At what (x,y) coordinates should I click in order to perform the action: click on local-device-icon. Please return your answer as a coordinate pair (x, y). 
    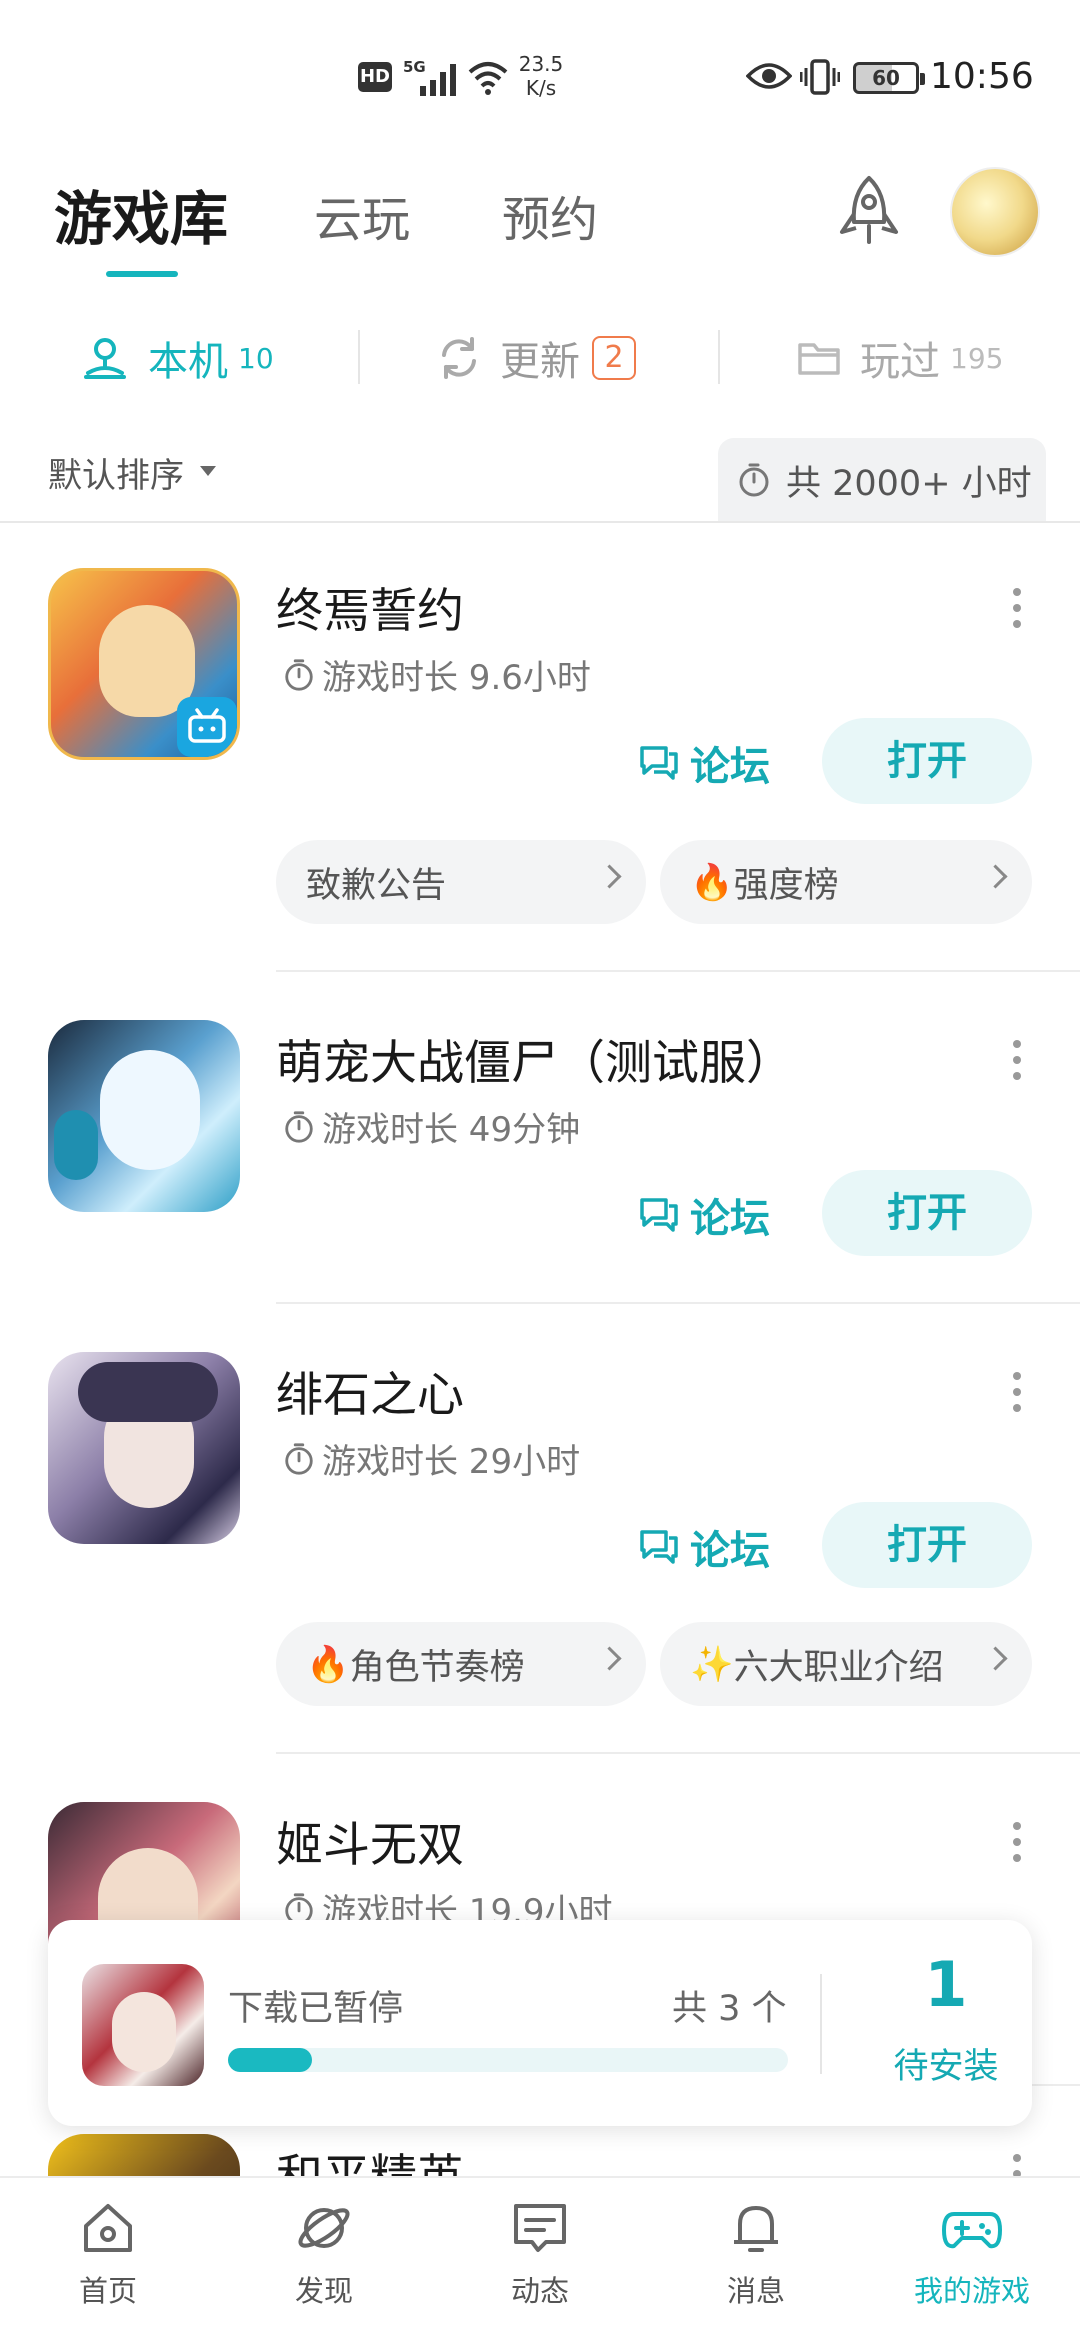
    Looking at the image, I should click on (105, 358).